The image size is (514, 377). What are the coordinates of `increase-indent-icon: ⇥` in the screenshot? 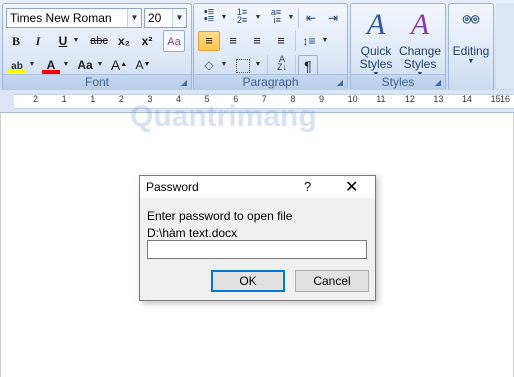 It's located at (333, 18).